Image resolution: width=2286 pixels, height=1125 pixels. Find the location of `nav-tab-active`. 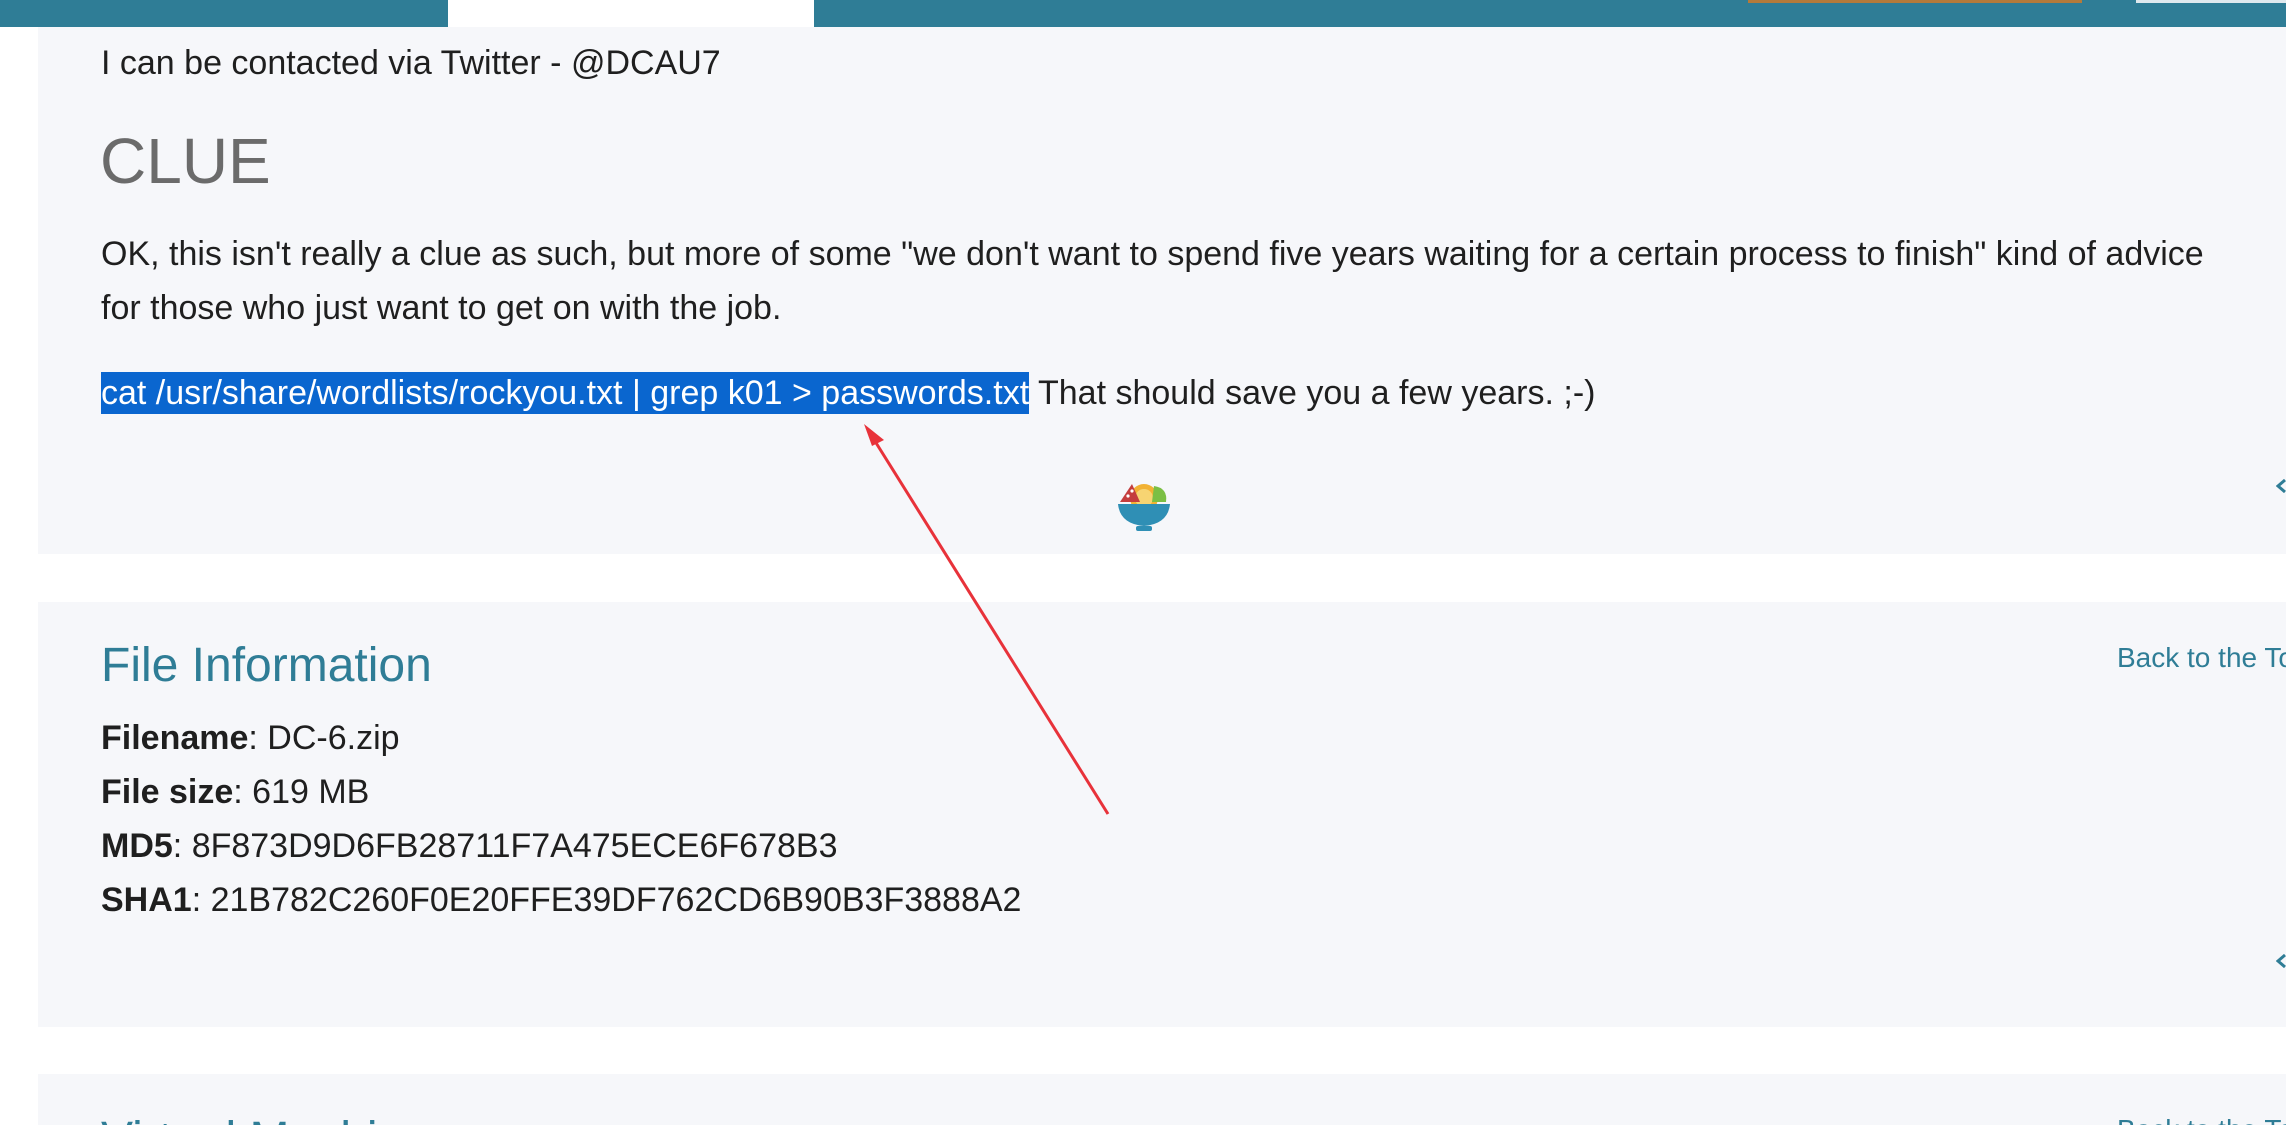

nav-tab-active is located at coordinates (631, 13).